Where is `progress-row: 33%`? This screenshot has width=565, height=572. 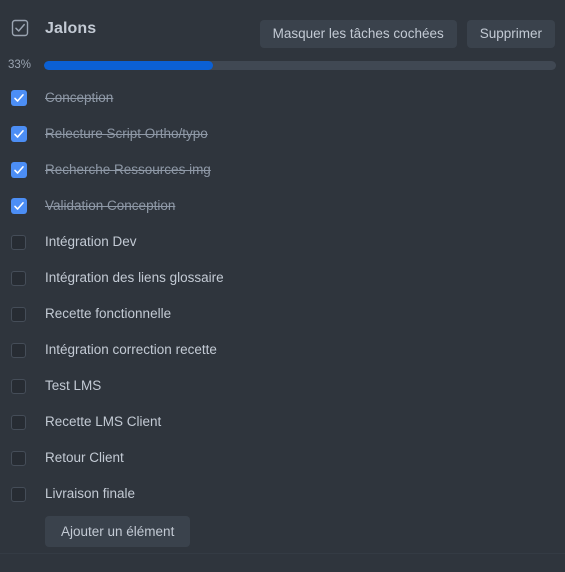
progress-row: 33% is located at coordinates (282, 66).